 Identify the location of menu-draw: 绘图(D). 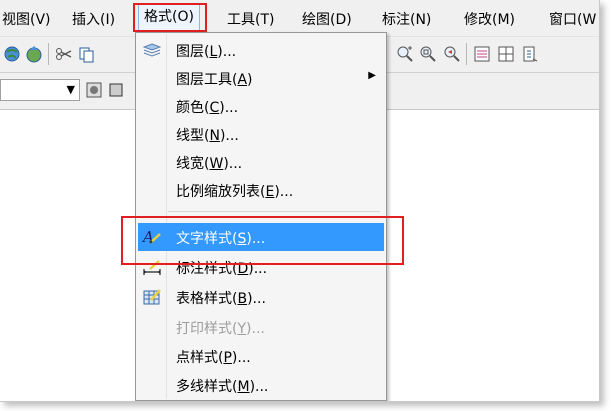
(327, 19).